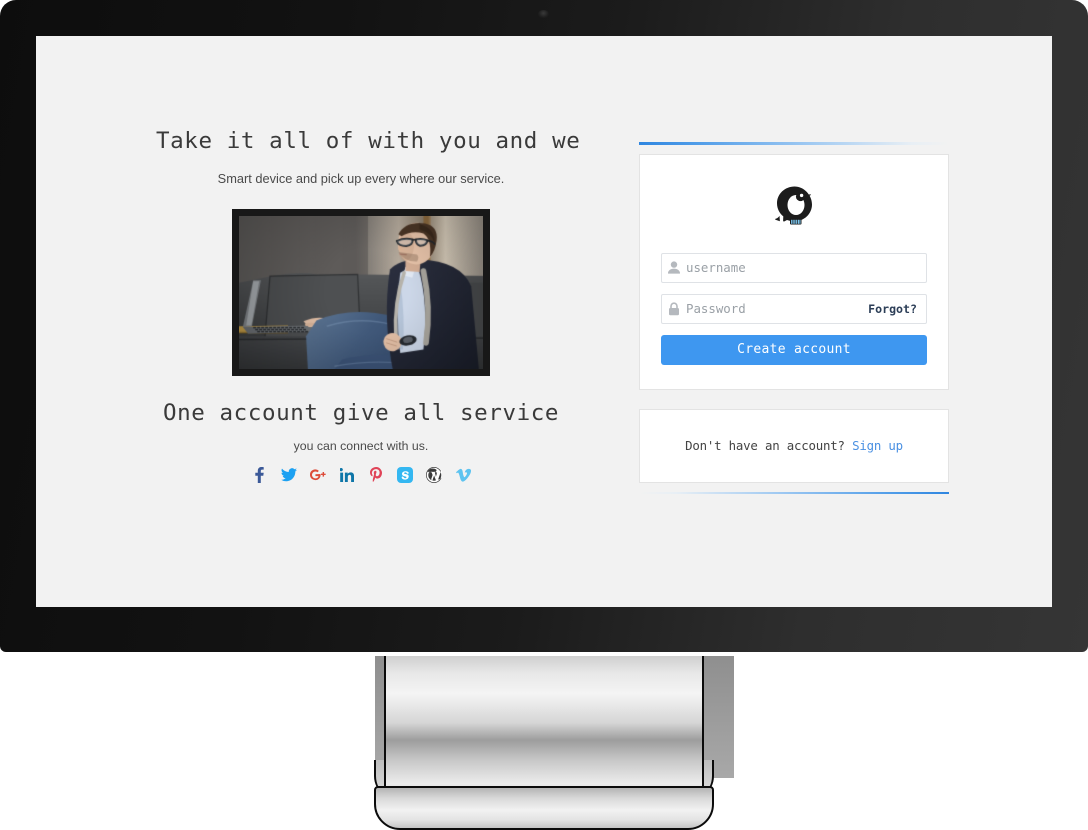 This screenshot has height=830, width=1088. I want to click on username-field-wrap, so click(794, 267).